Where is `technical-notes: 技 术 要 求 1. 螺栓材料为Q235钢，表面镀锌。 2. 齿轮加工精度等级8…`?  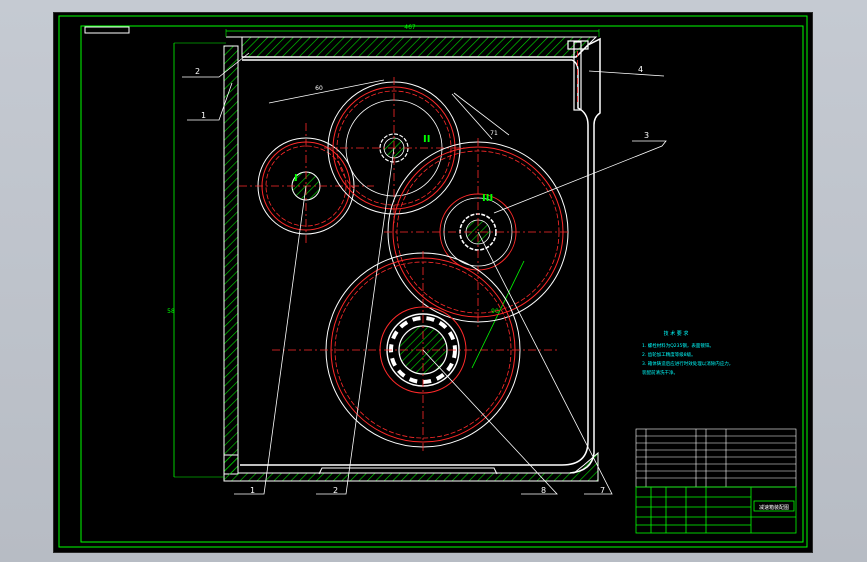 technical-notes: 技 术 要 求 1. 螺栓材料为Q235钢，表面镀锌。 2. 齿轮加工精度等级8… is located at coordinates (687, 353).